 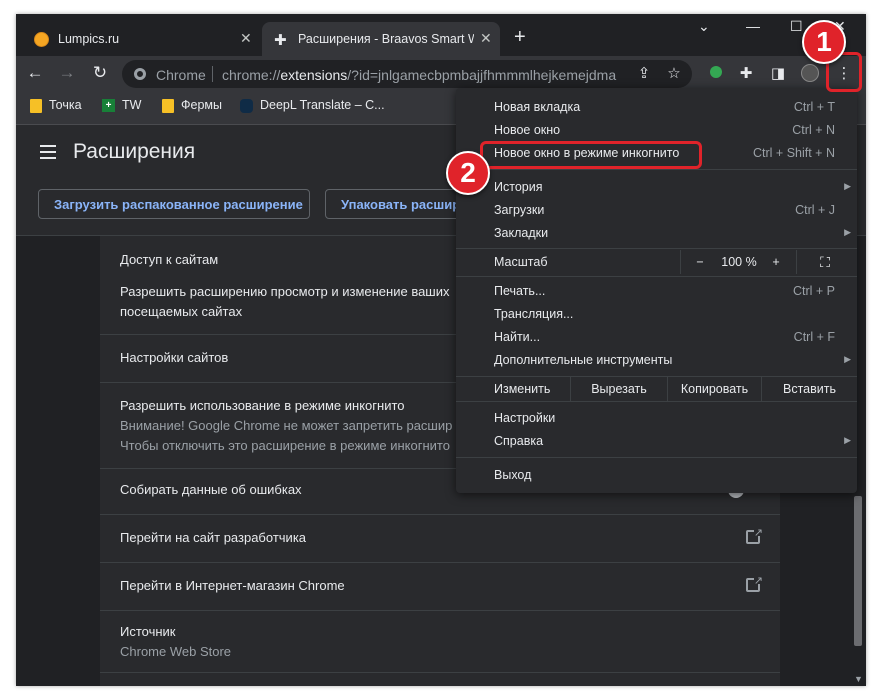 I want to click on hamburger-menu-icon, so click(x=48, y=154).